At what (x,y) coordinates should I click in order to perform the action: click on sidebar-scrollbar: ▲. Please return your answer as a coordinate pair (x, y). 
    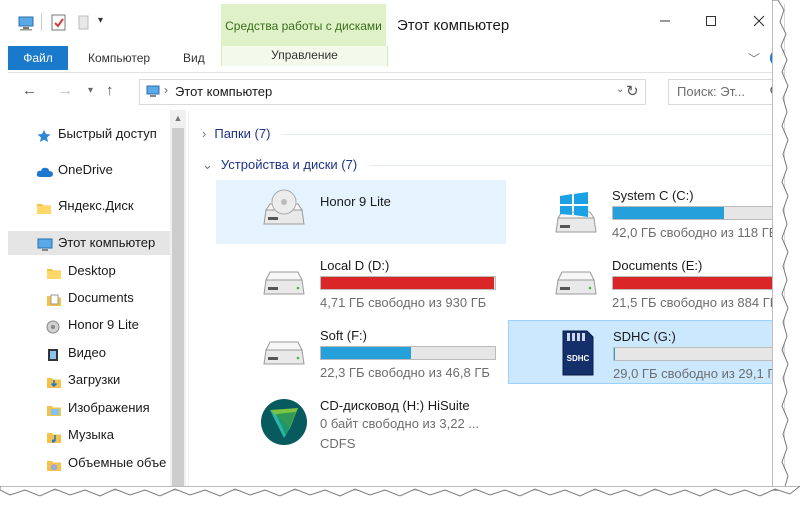
    Looking at the image, I should click on (178, 300).